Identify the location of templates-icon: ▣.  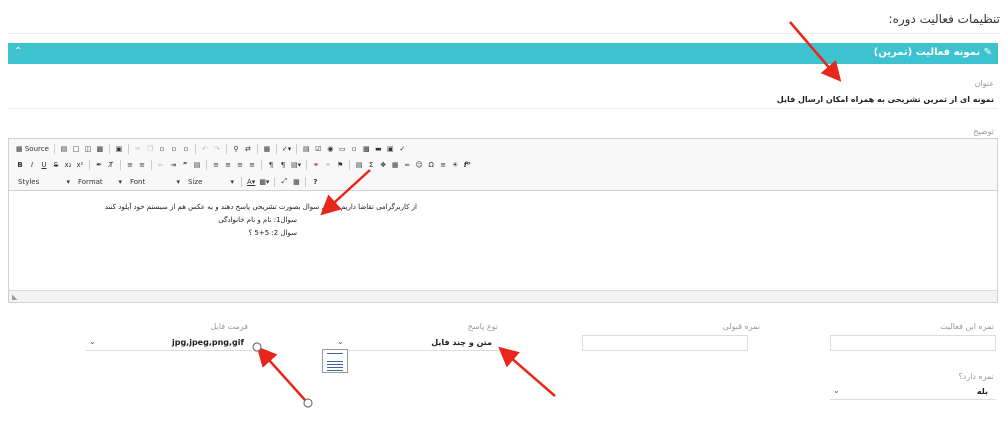
(119, 148).